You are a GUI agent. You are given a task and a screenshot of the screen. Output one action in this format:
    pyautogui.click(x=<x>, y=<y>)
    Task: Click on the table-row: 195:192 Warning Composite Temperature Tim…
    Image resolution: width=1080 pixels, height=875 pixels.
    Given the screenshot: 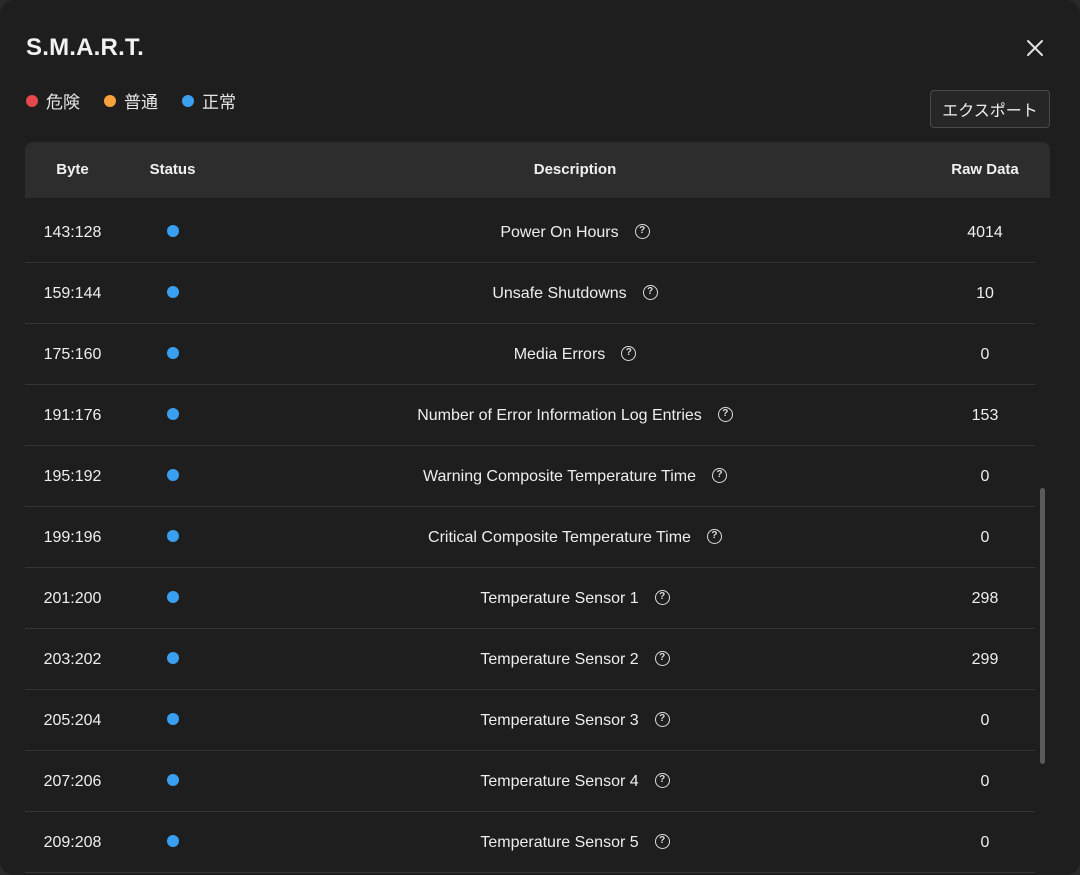 What is the action you would take?
    pyautogui.click(x=530, y=476)
    